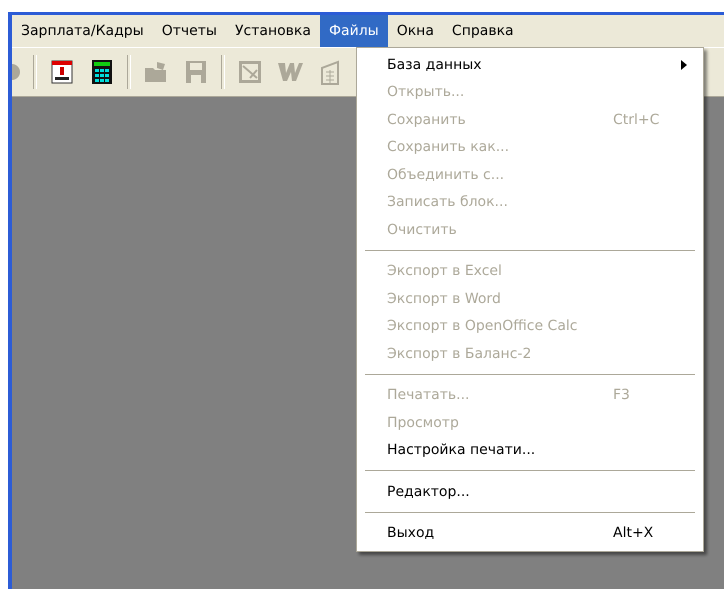 The width and height of the screenshot is (724, 589). I want to click on menu-bar-item: Справка, so click(482, 31).